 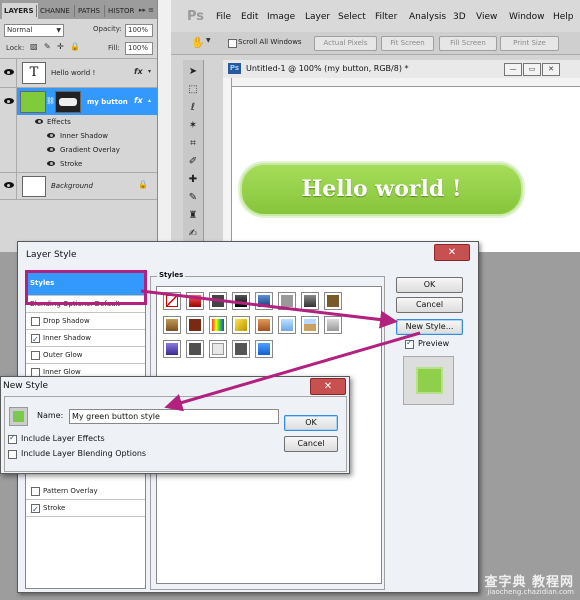 What do you see at coordinates (281, 17) in the screenshot?
I see `menu-image: Image` at bounding box center [281, 17].